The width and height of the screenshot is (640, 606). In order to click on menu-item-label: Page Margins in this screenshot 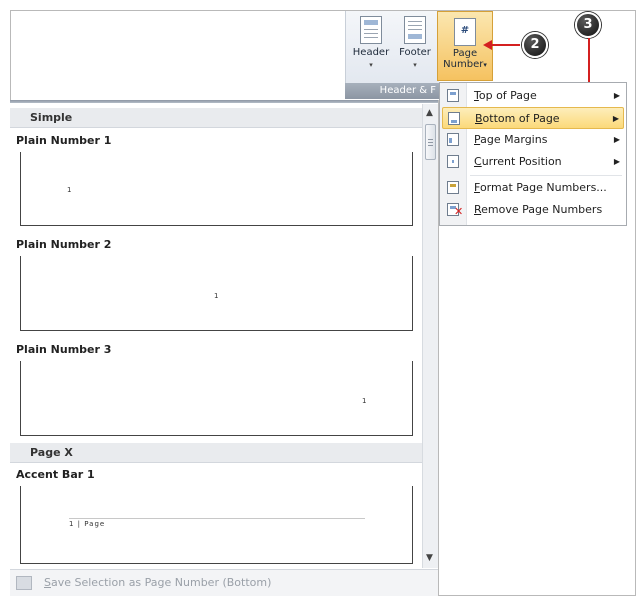, I will do `click(511, 139)`.